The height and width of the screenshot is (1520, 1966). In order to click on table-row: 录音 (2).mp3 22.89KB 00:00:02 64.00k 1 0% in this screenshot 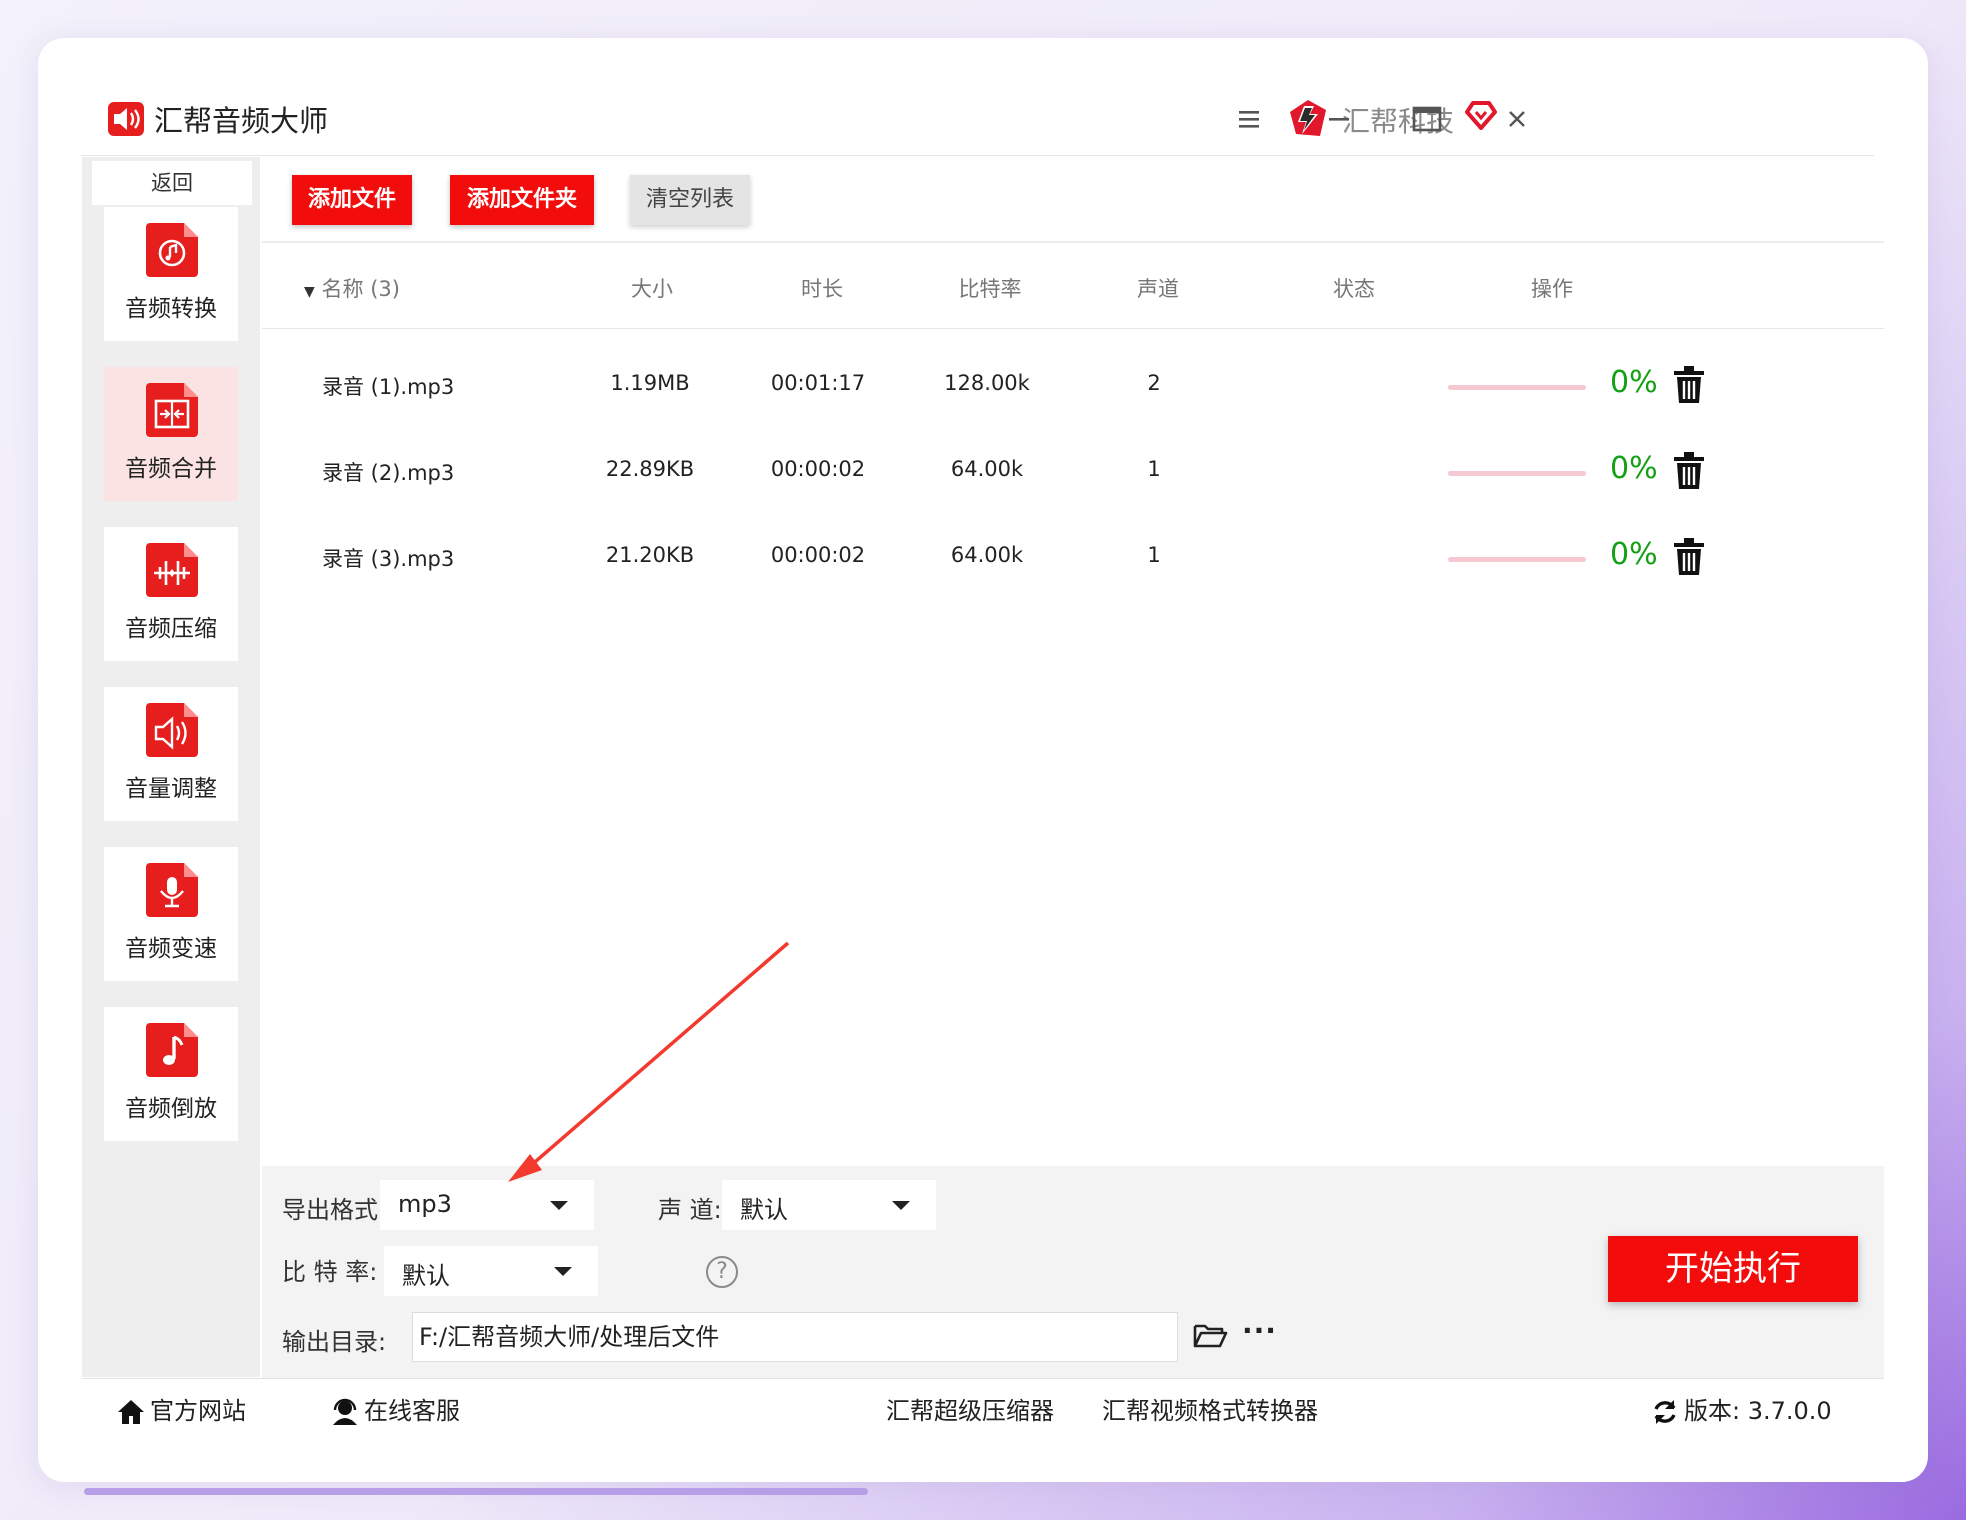, I will do `click(1073, 474)`.